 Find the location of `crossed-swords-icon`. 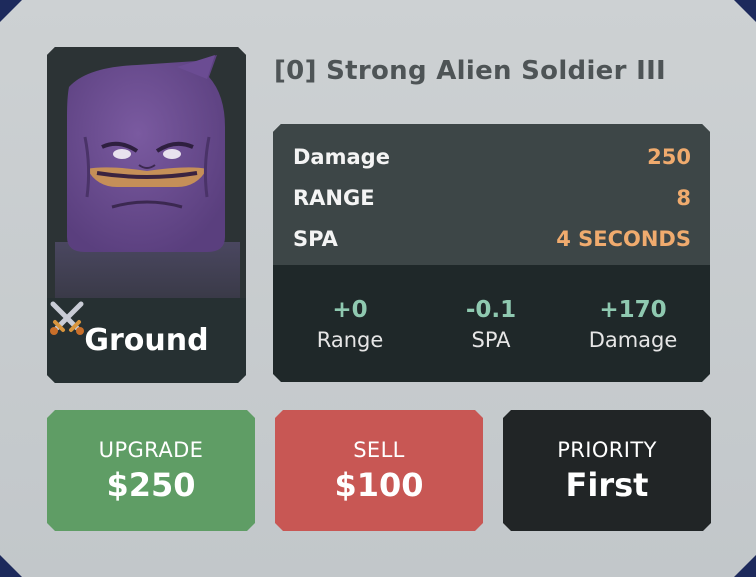

crossed-swords-icon is located at coordinates (67, 318).